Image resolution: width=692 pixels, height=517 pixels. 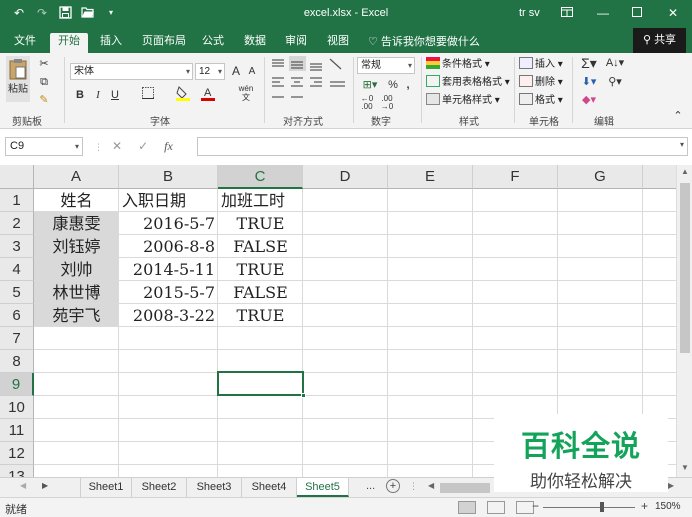 I want to click on find-icon: ⚲▾, so click(x=615, y=82).